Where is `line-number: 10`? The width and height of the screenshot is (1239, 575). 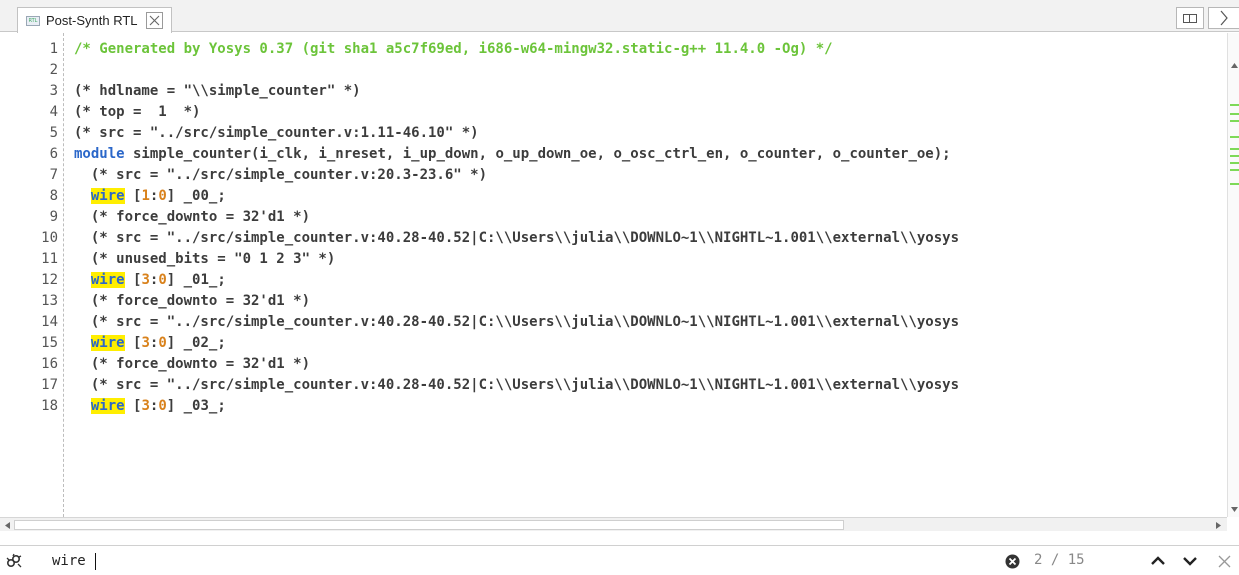
line-number: 10 is located at coordinates (49, 238).